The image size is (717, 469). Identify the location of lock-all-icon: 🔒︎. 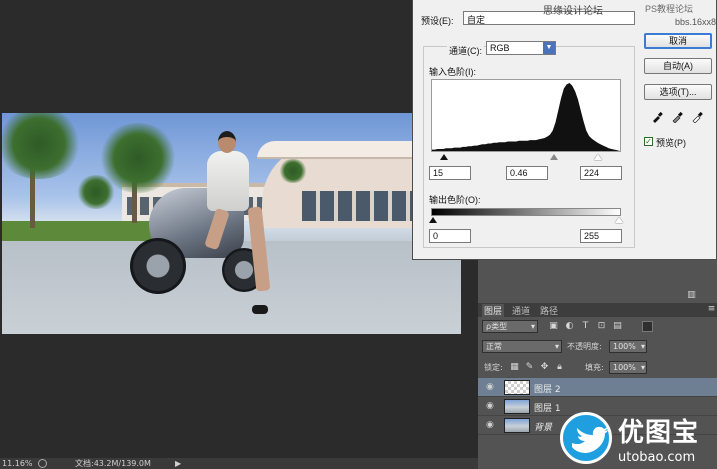
(559, 367).